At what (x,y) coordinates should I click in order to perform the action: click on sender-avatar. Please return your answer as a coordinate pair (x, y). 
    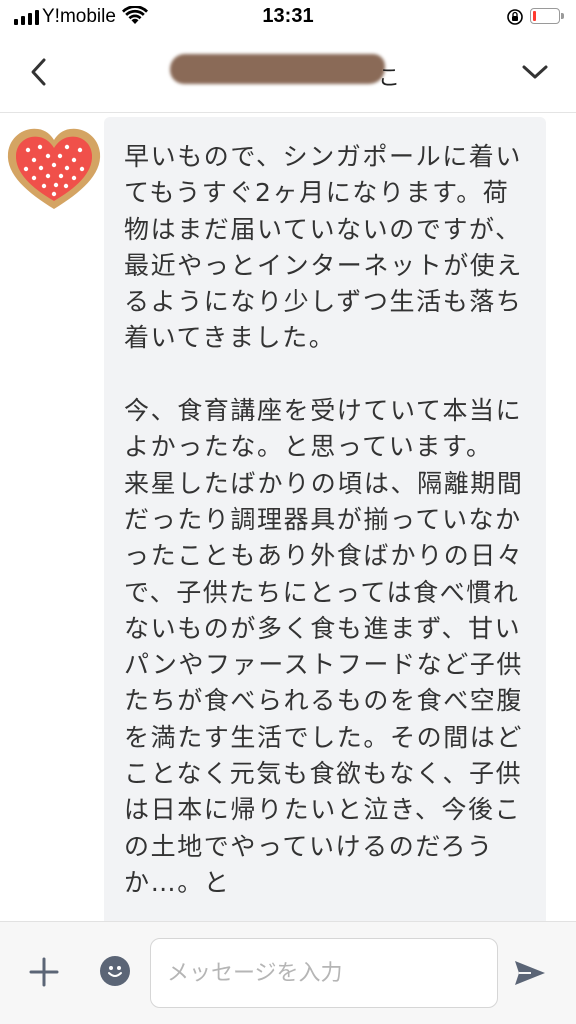
    Looking at the image, I should click on (54, 168).